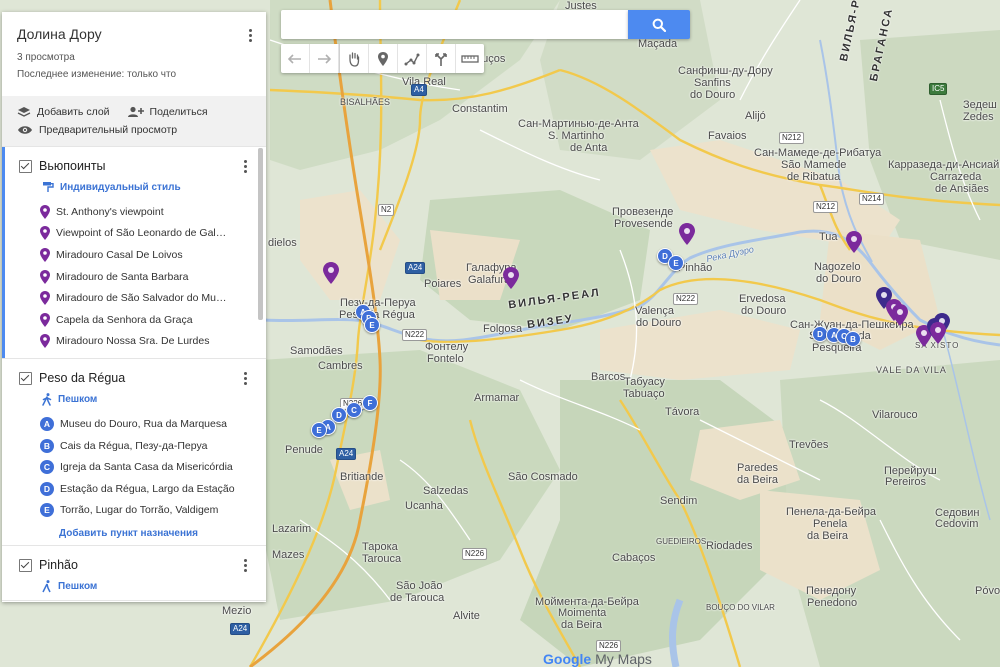 The height and width of the screenshot is (667, 1000). Describe the element at coordinates (354, 410) in the screenshot. I see `route-marker: C` at that location.